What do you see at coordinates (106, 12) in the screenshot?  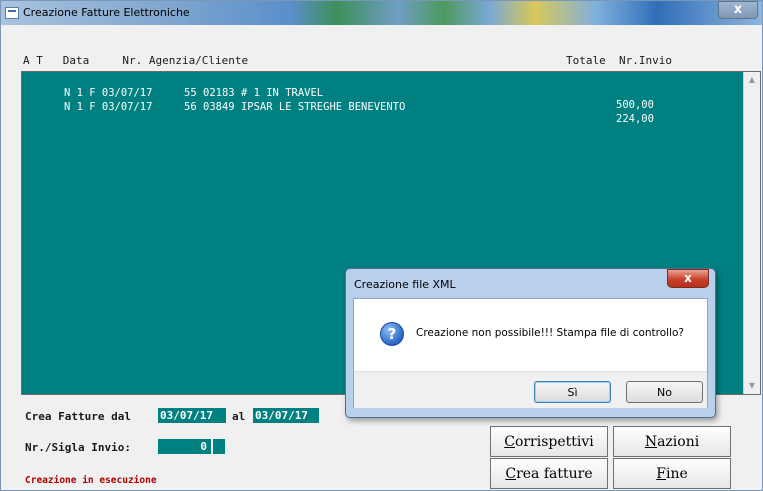 I see `window-title: Creazione Fatture Elettroniche` at bounding box center [106, 12].